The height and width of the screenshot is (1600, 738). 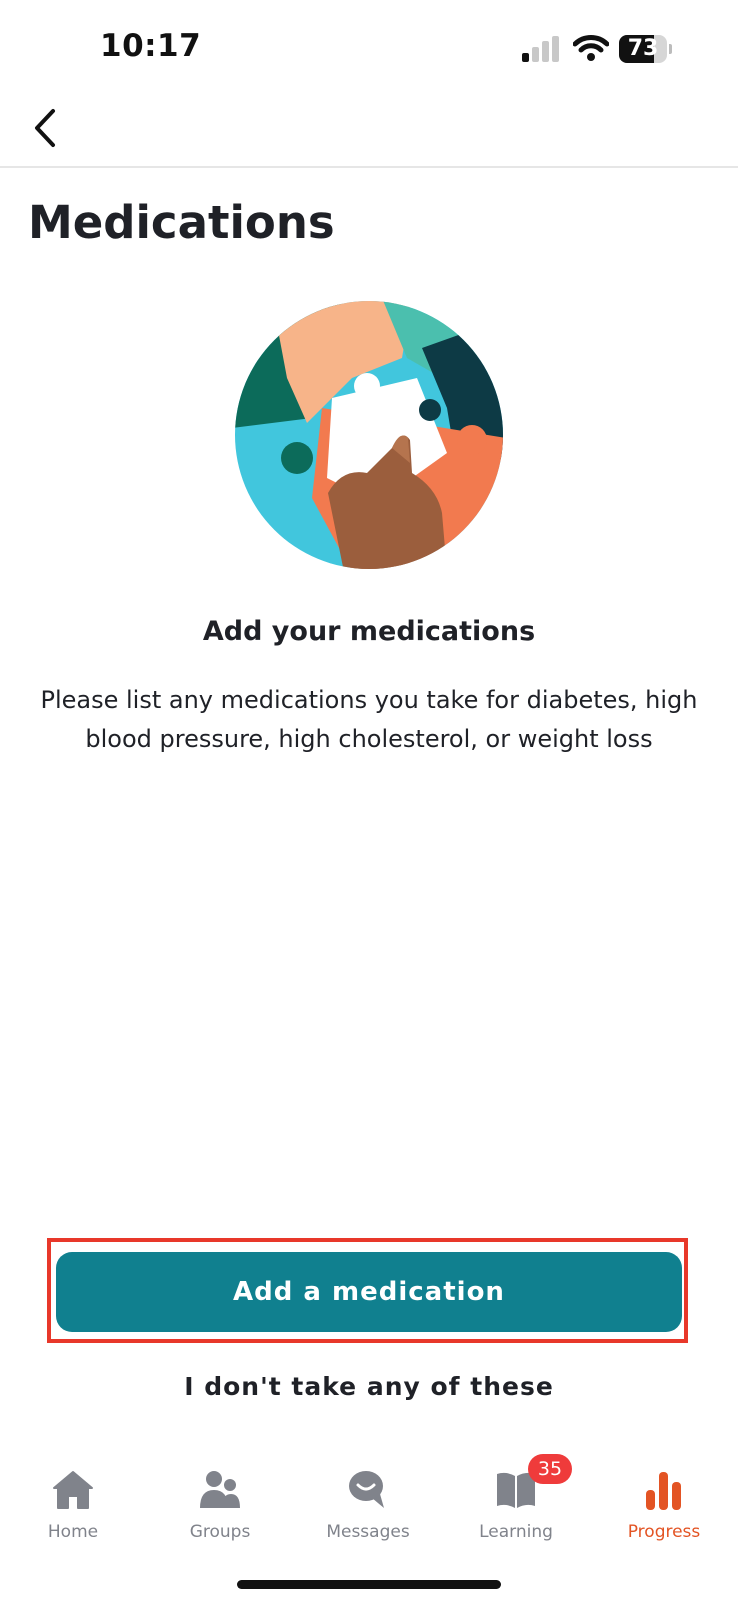 What do you see at coordinates (151, 46) in the screenshot?
I see `status-time: 10:17` at bounding box center [151, 46].